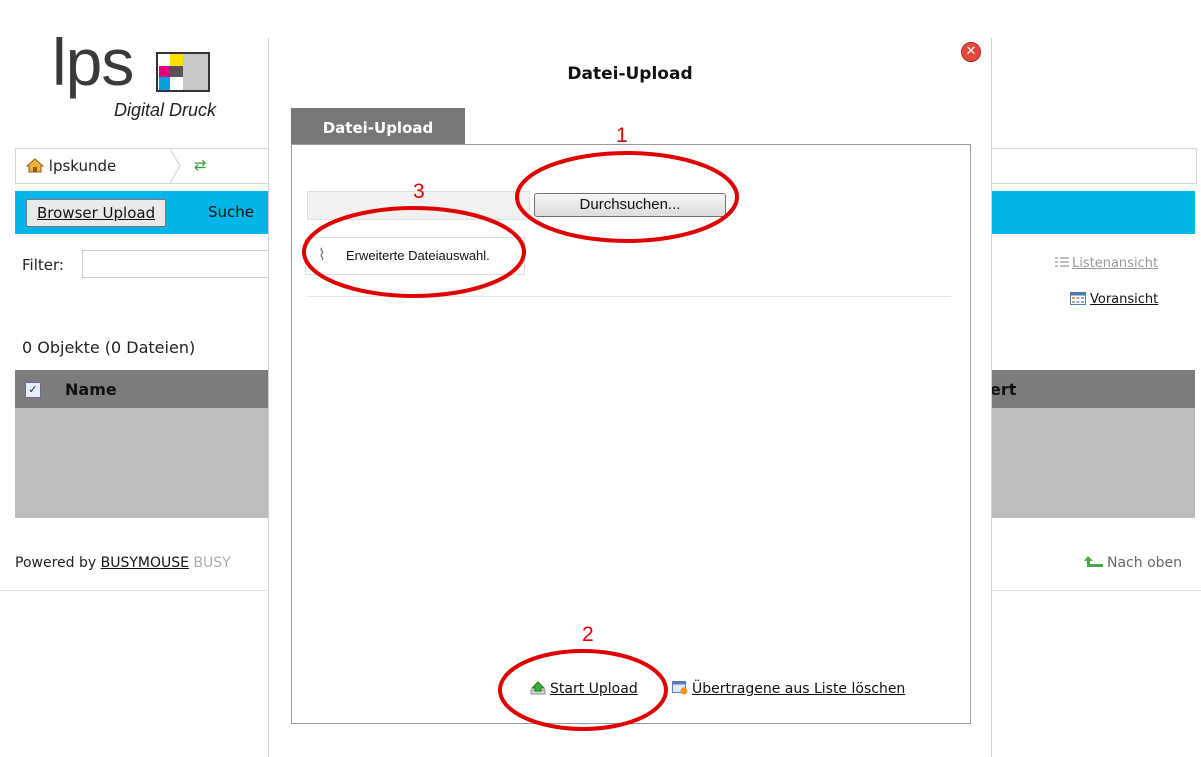 Image resolution: width=1201 pixels, height=757 pixels. What do you see at coordinates (622, 135) in the screenshot?
I see `annotation-number-1: 1` at bounding box center [622, 135].